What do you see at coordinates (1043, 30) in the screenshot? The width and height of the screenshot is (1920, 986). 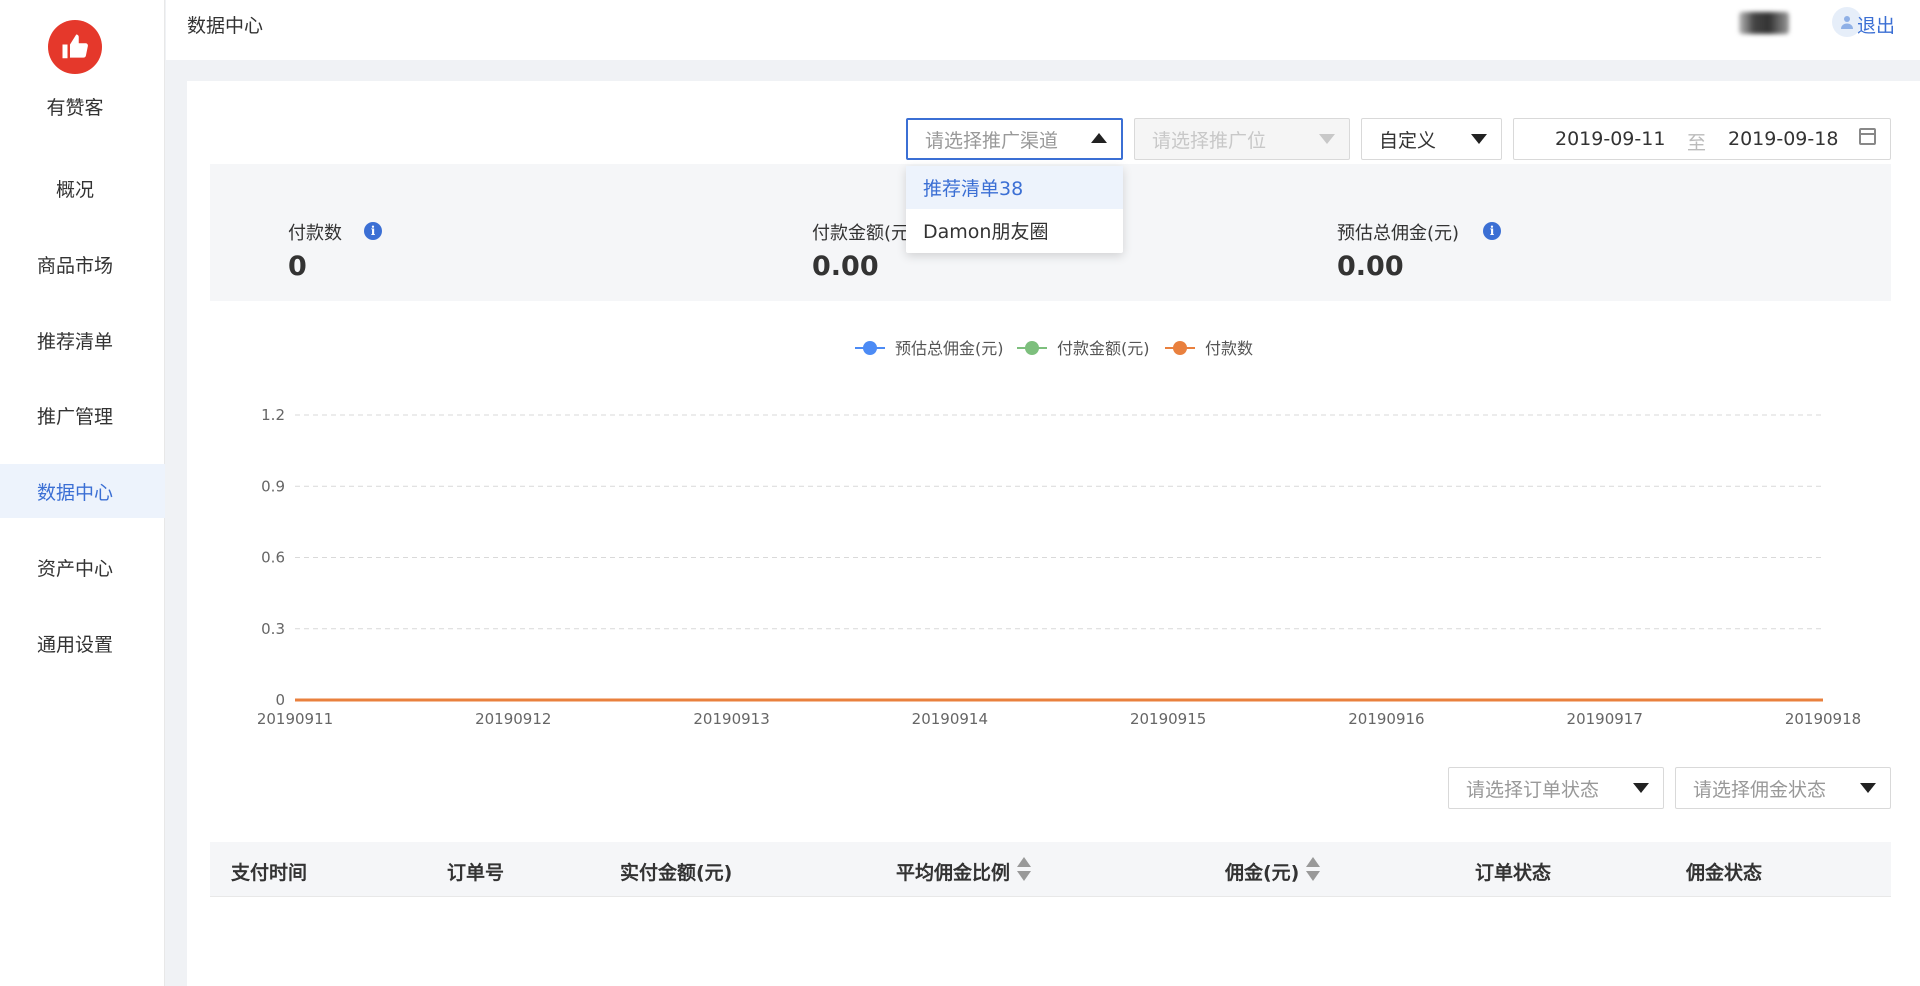 I see `top-header: 数据中心 退出` at bounding box center [1043, 30].